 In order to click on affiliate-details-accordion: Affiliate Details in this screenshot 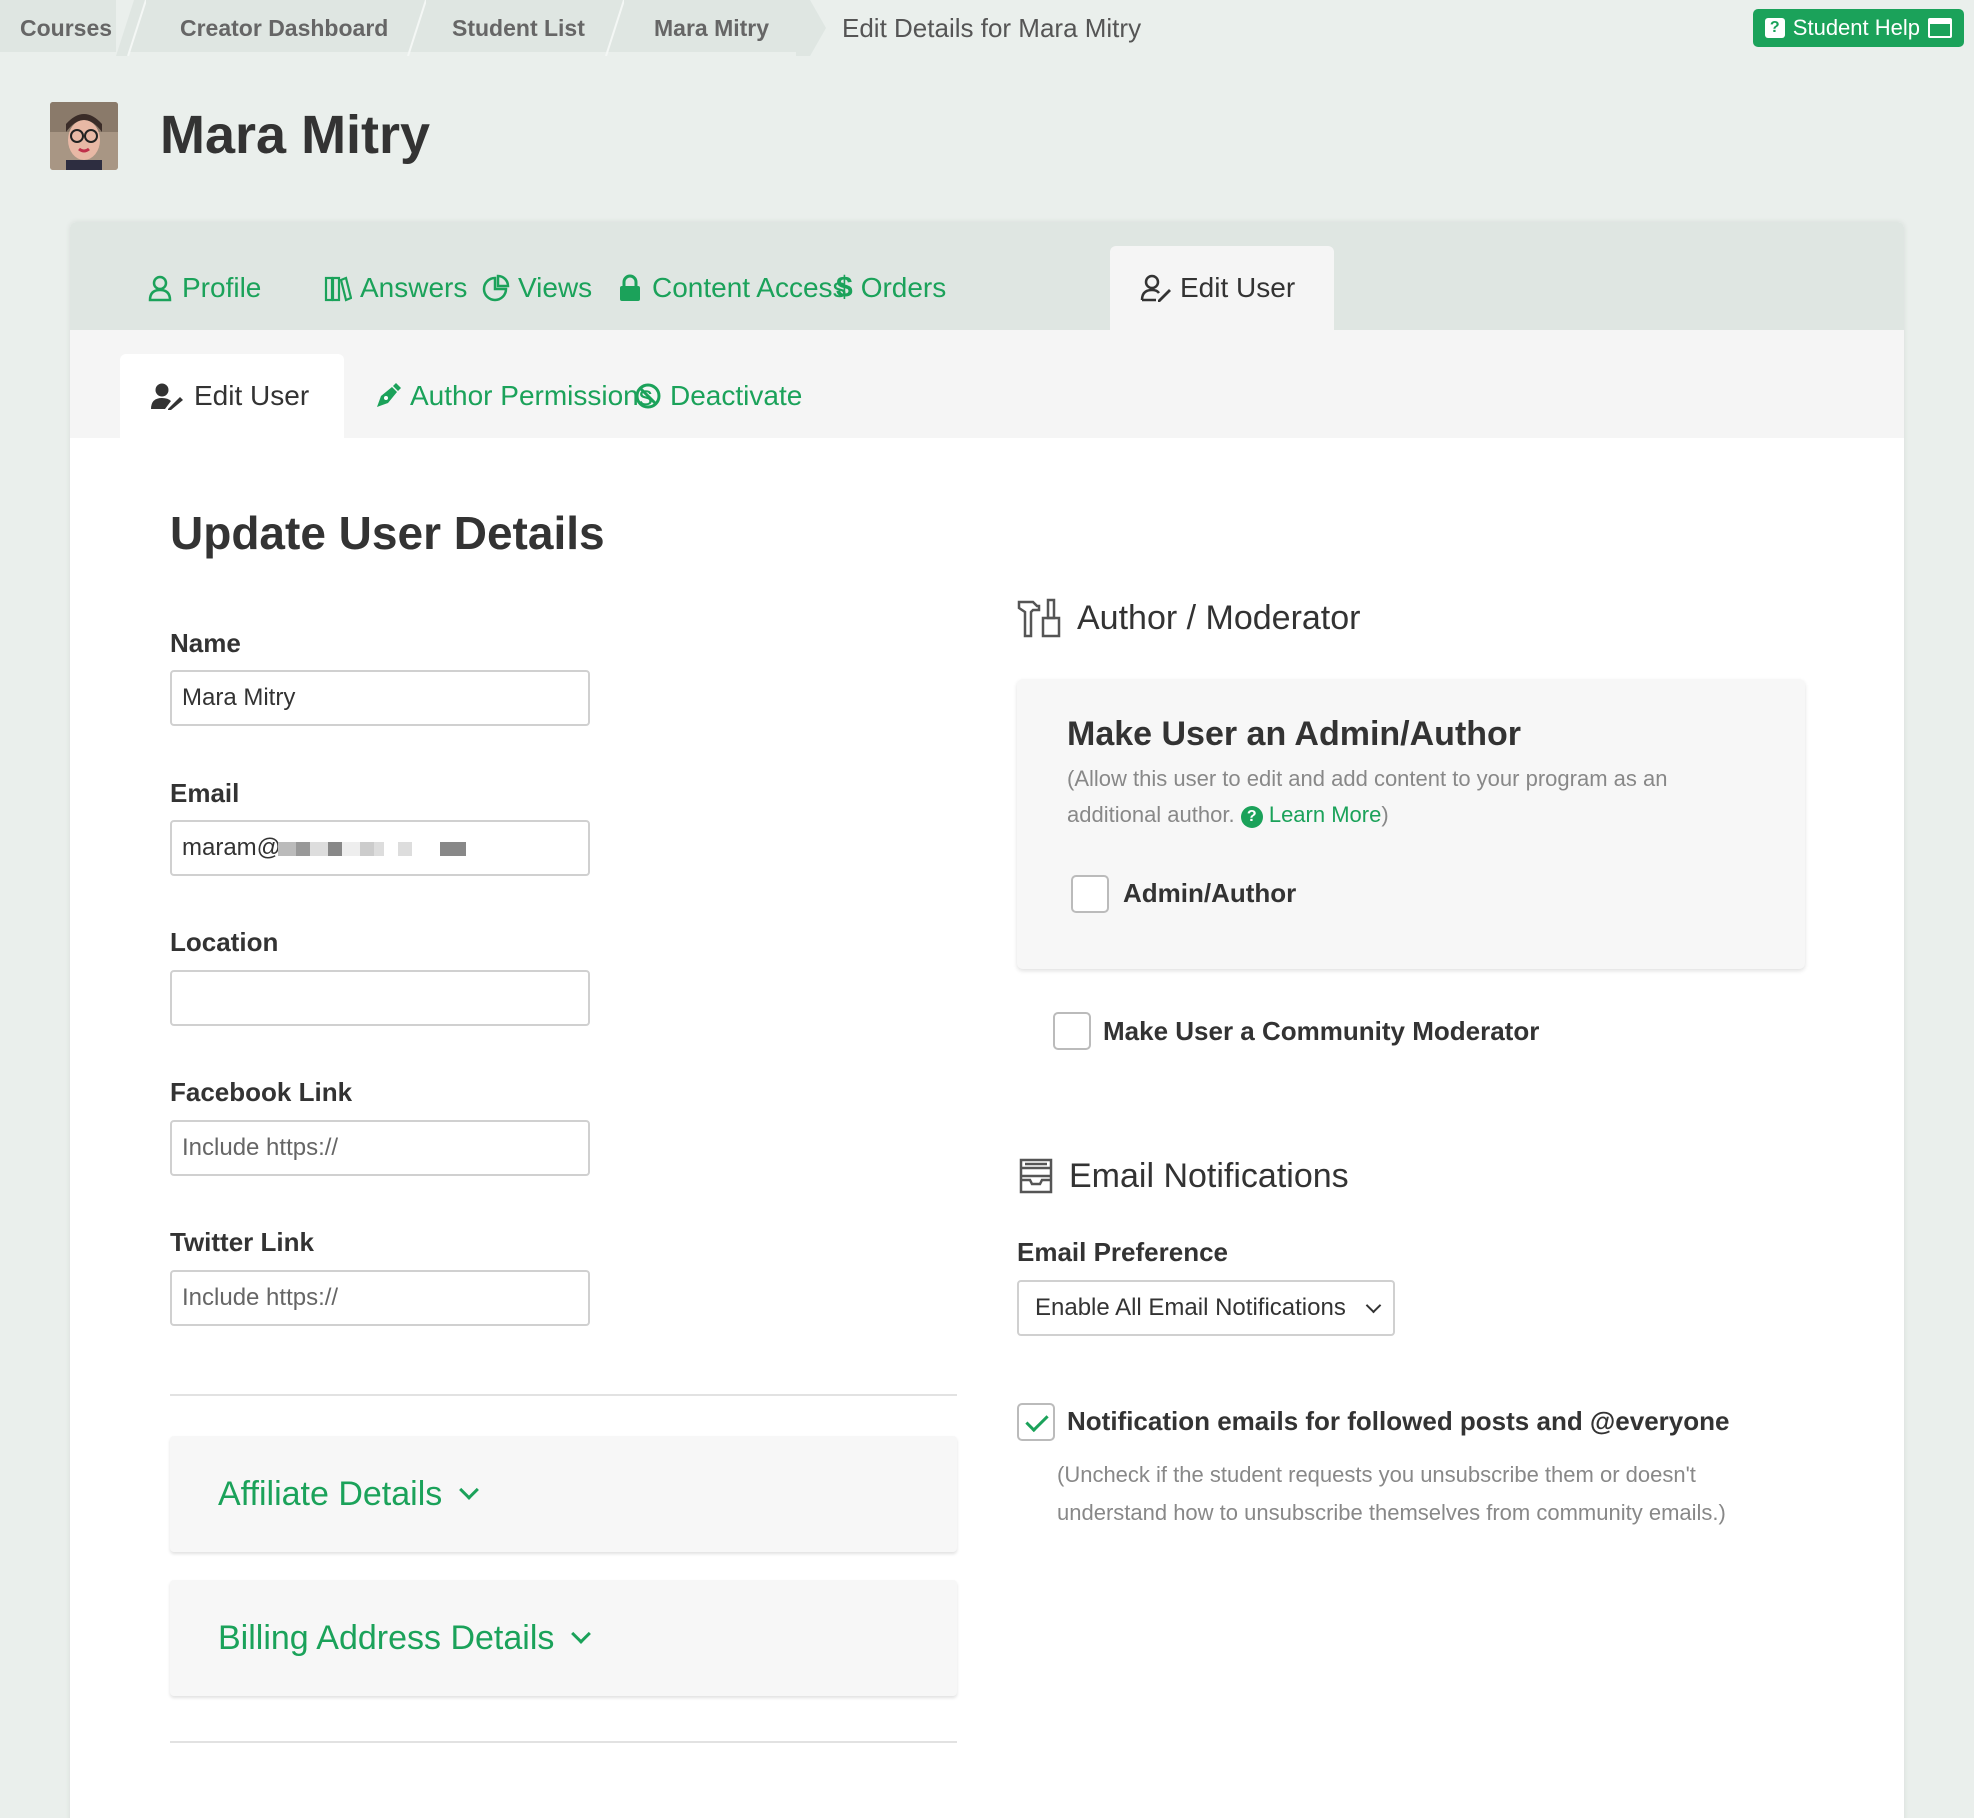, I will do `click(563, 1494)`.